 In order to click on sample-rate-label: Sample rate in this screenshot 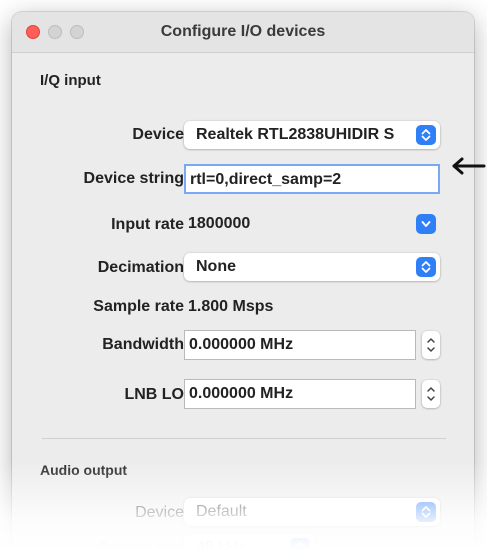, I will do `click(138, 306)`.